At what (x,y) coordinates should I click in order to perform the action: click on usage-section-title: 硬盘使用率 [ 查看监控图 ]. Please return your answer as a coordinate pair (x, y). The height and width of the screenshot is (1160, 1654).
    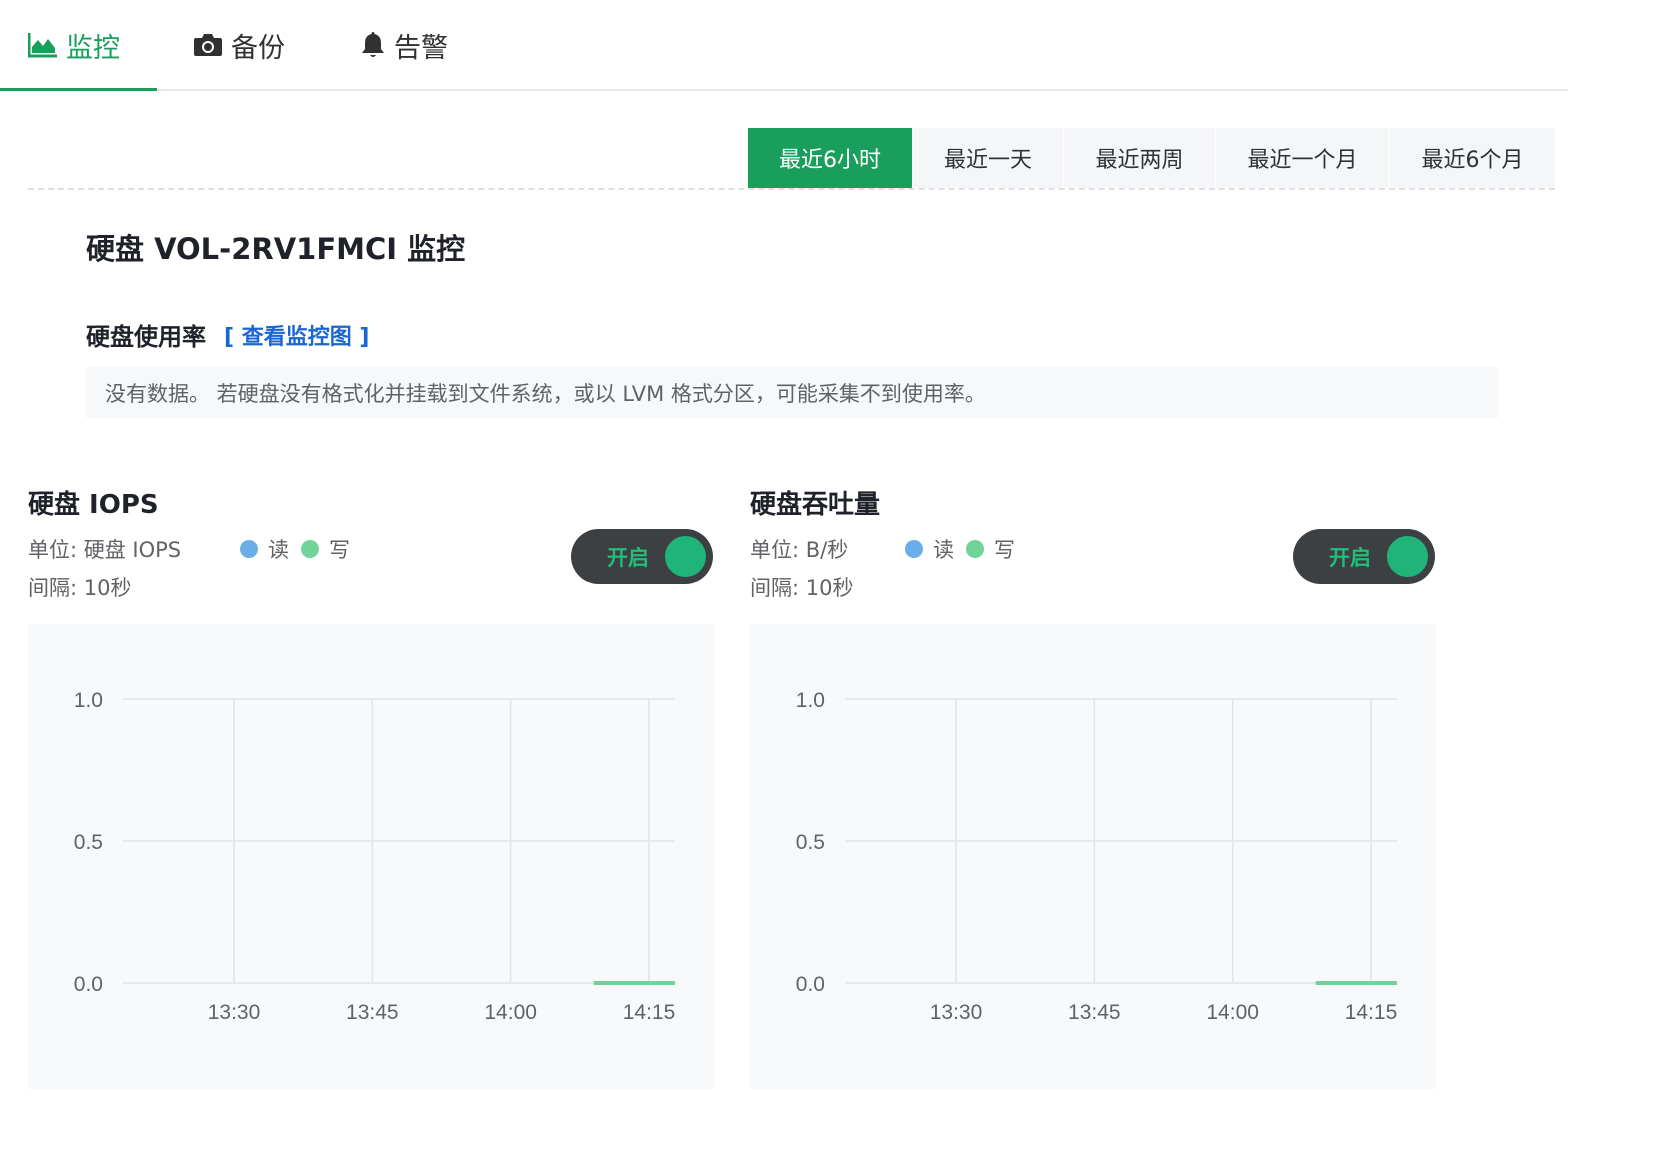
    Looking at the image, I should click on (227, 334).